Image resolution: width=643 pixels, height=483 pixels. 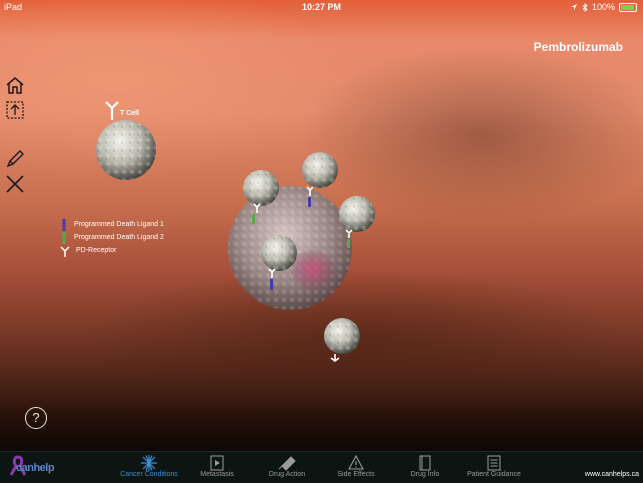 I want to click on legend-label: Programmed Death Ligand 2, so click(x=119, y=237).